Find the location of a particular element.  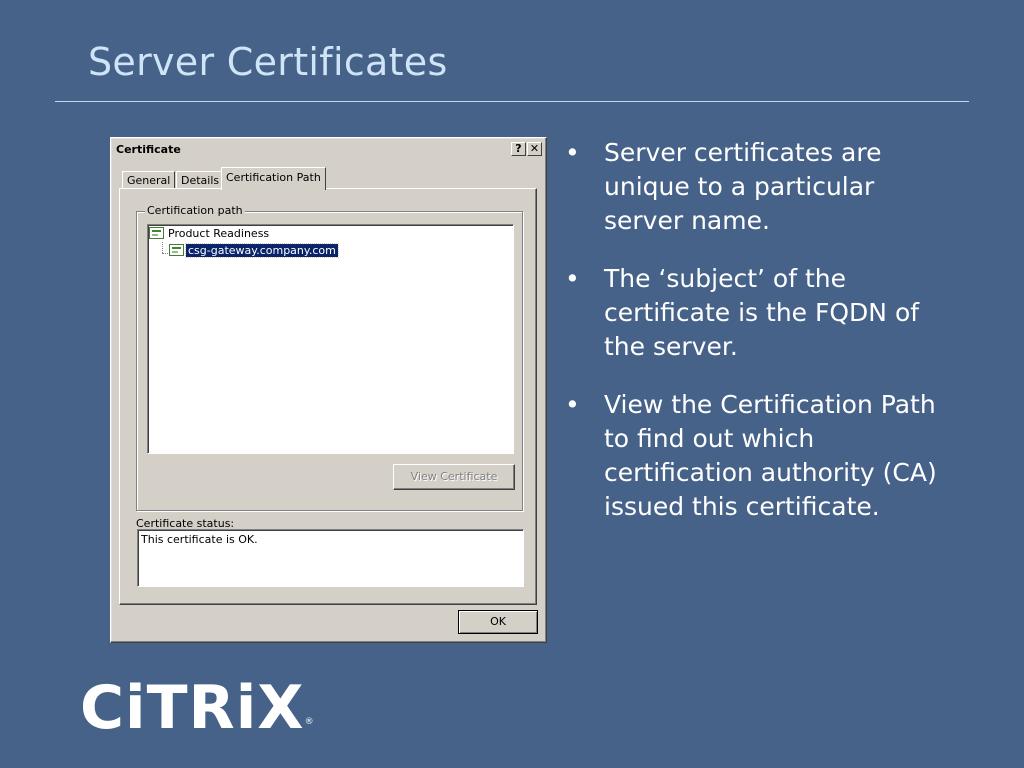

dialog-titlebar: Certificate ? ✕ is located at coordinates (328, 150).